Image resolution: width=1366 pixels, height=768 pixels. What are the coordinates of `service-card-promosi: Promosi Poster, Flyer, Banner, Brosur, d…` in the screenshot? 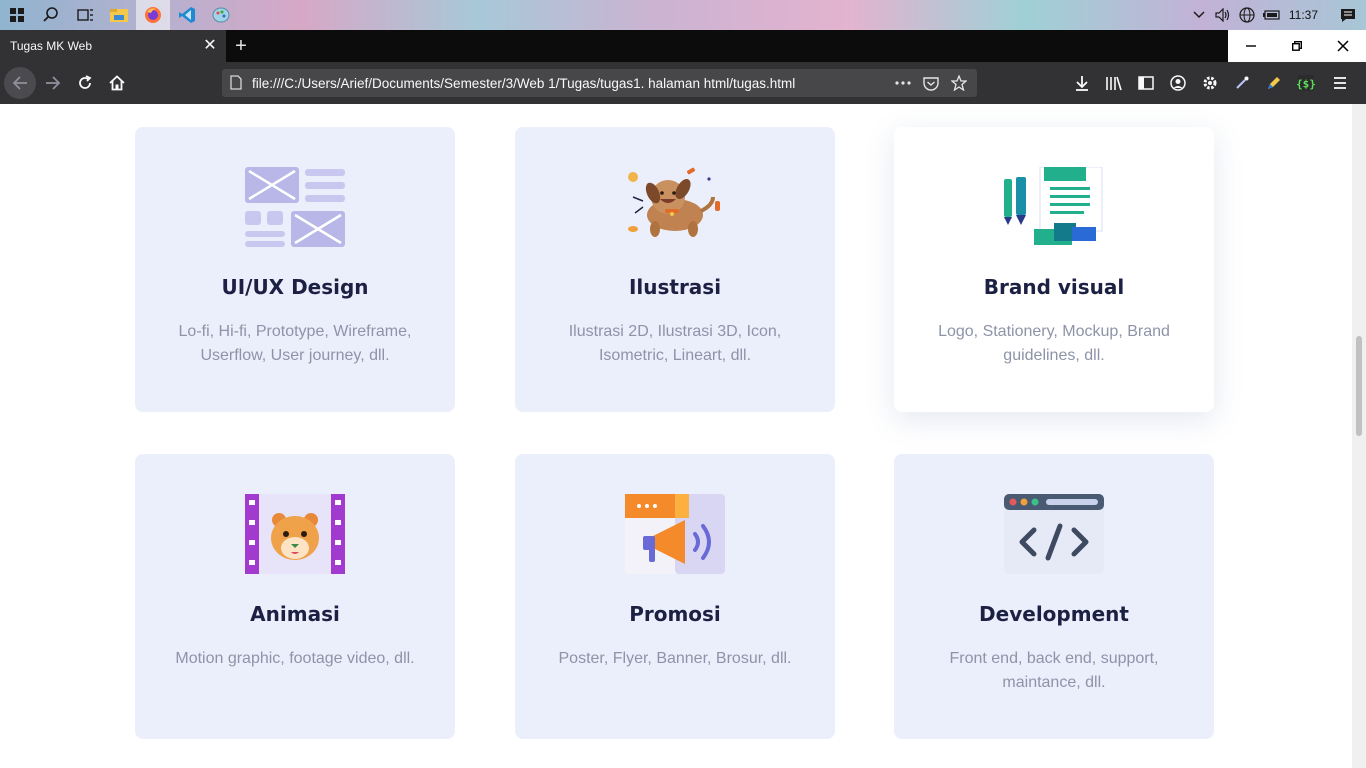 It's located at (675, 596).